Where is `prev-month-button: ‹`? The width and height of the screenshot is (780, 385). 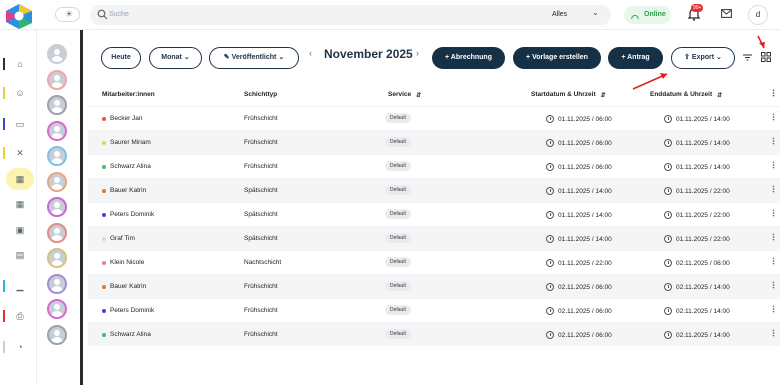
prev-month-button: ‹ is located at coordinates (310, 53).